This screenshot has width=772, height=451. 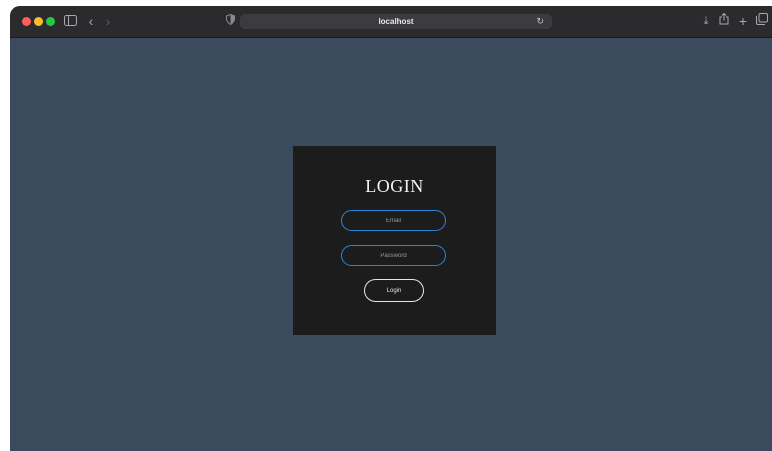 What do you see at coordinates (394, 186) in the screenshot?
I see `login-title: LOGIN` at bounding box center [394, 186].